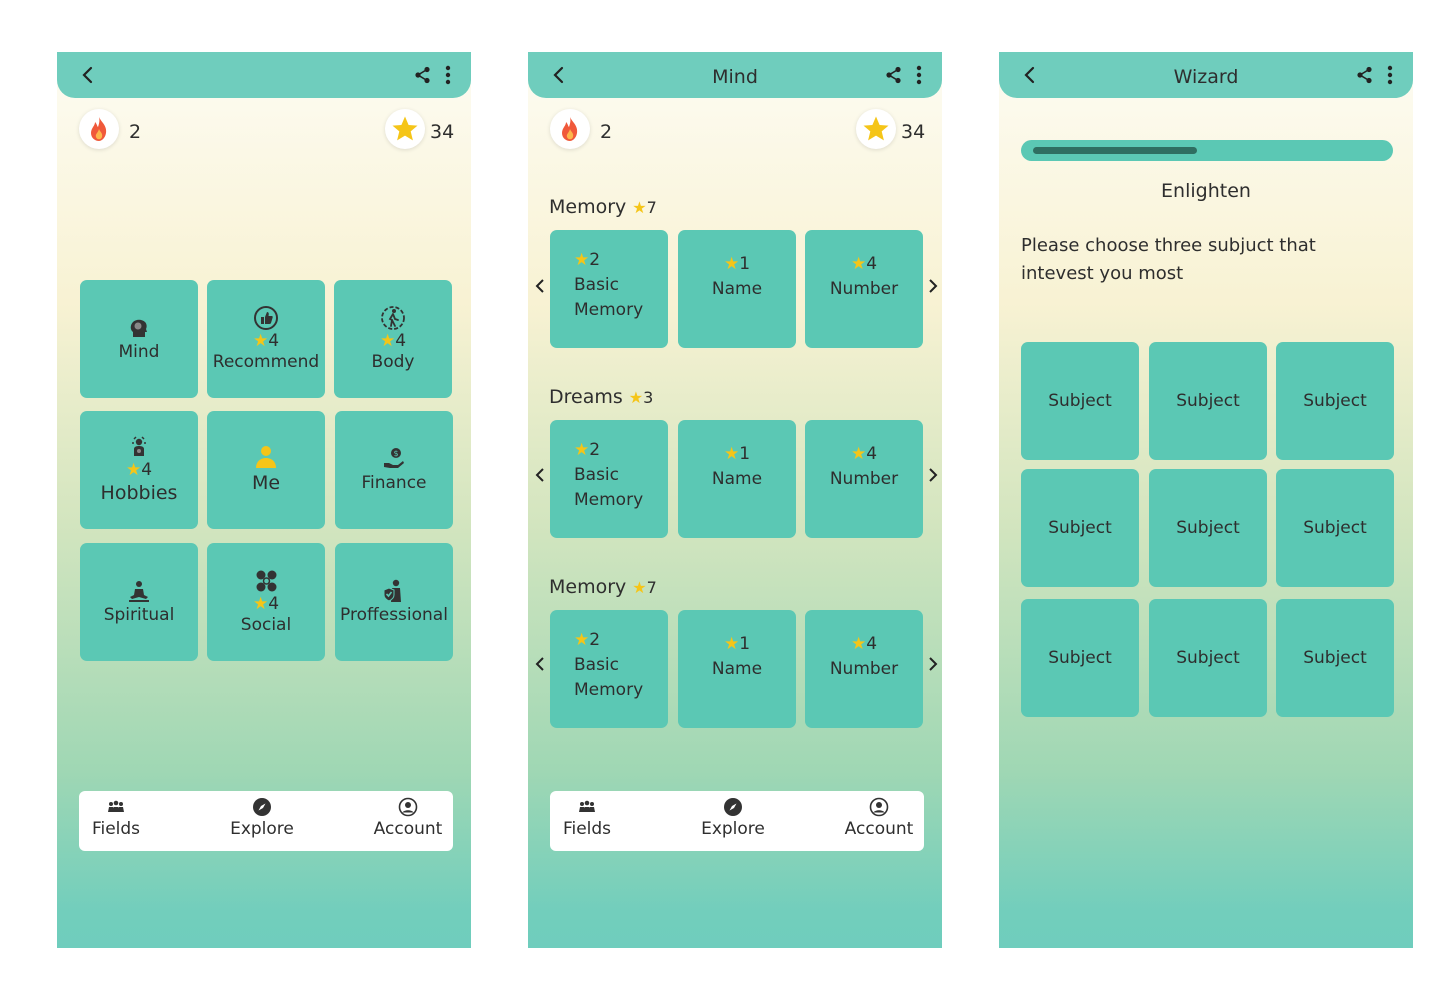 Image resolution: width=1456 pixels, height=1000 pixels. What do you see at coordinates (116, 829) in the screenshot?
I see `nav-label: Fields` at bounding box center [116, 829].